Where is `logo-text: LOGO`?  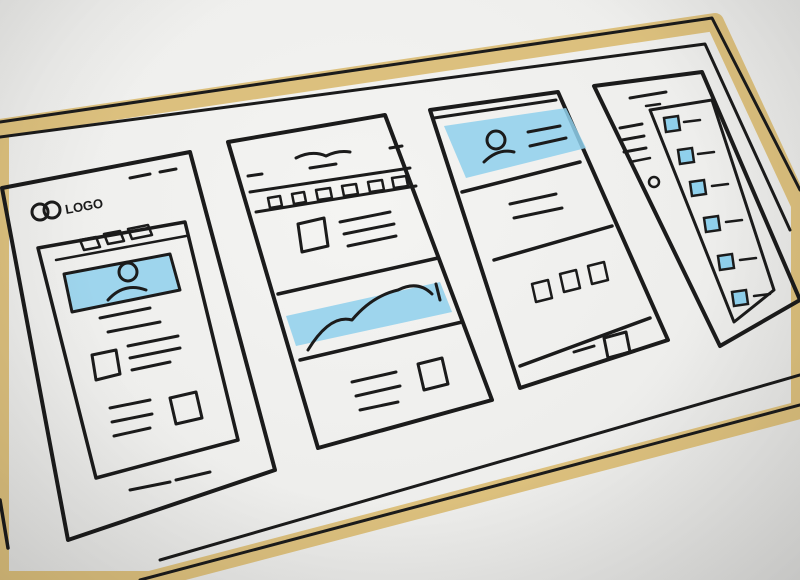
logo-text: LOGO is located at coordinates (84, 206).